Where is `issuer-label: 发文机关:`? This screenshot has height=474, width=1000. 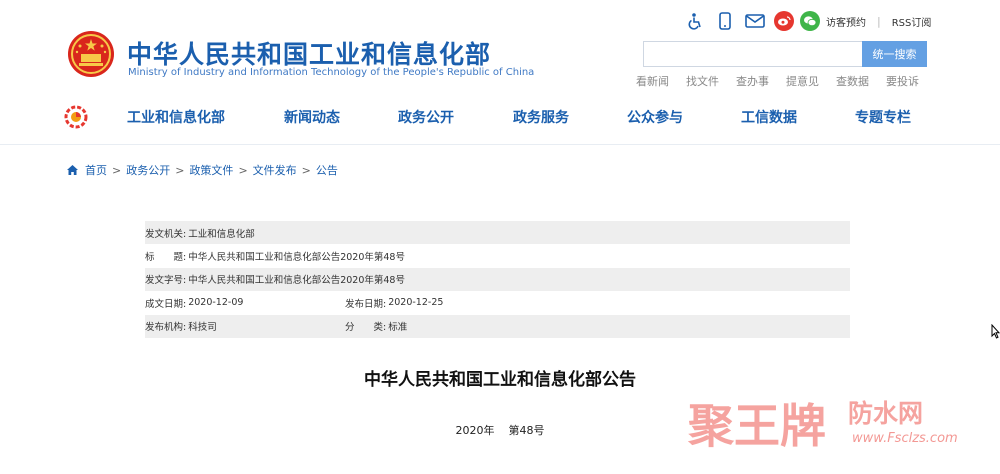 issuer-label: 发文机关: is located at coordinates (166, 234).